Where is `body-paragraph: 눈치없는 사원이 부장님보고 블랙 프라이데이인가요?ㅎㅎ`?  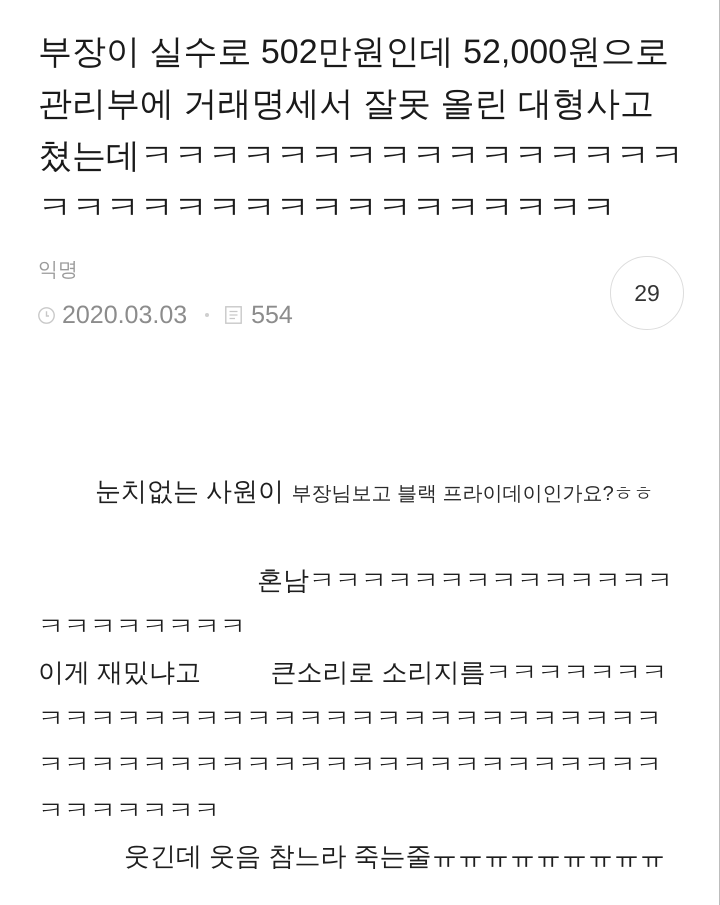 body-paragraph: 눈치없는 사원이 부장님보고 블랙 프라이데이인가요?ㅎㅎ is located at coordinates (374, 491).